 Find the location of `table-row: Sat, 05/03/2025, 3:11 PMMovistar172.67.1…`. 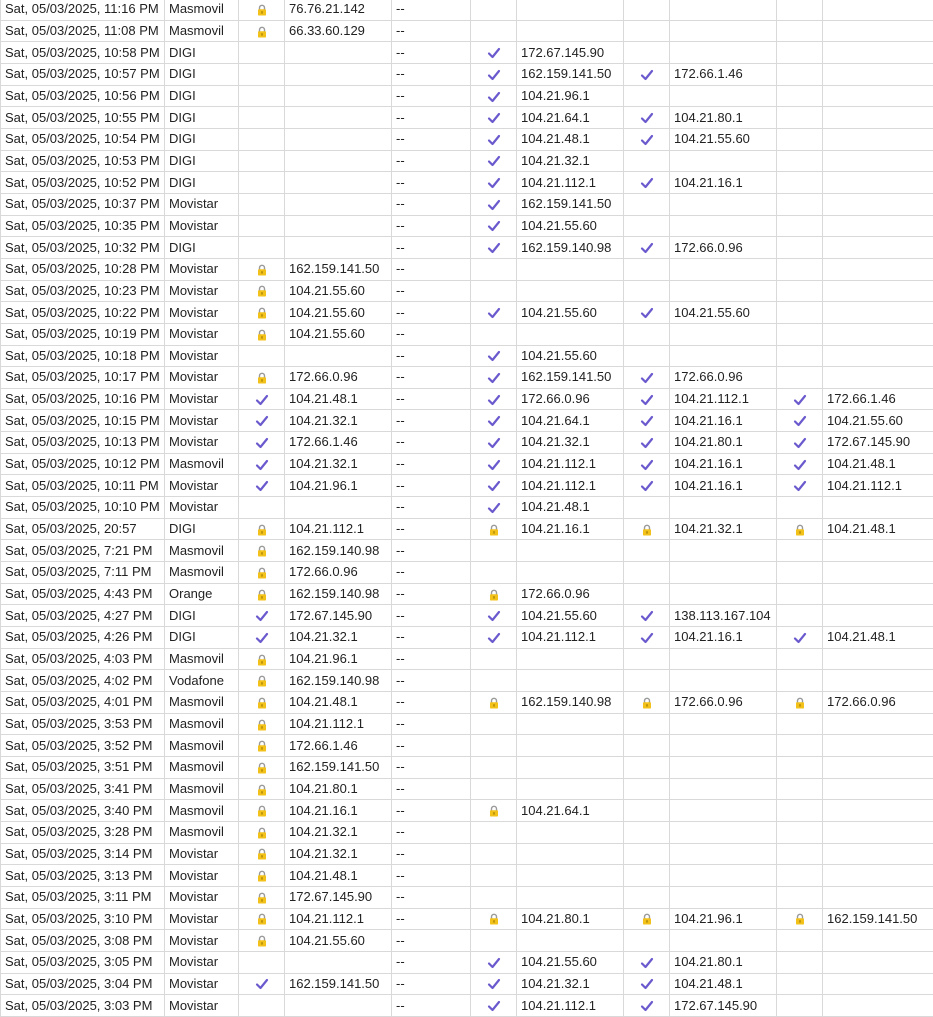

table-row: Sat, 05/03/2025, 3:11 PMMovistar172.67.1… is located at coordinates (467, 897).